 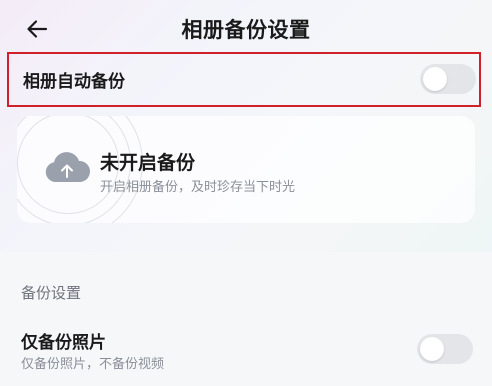 What do you see at coordinates (198, 187) in the screenshot?
I see `backup-status-subtitle: 开启相册备份，及时珍存当下时光` at bounding box center [198, 187].